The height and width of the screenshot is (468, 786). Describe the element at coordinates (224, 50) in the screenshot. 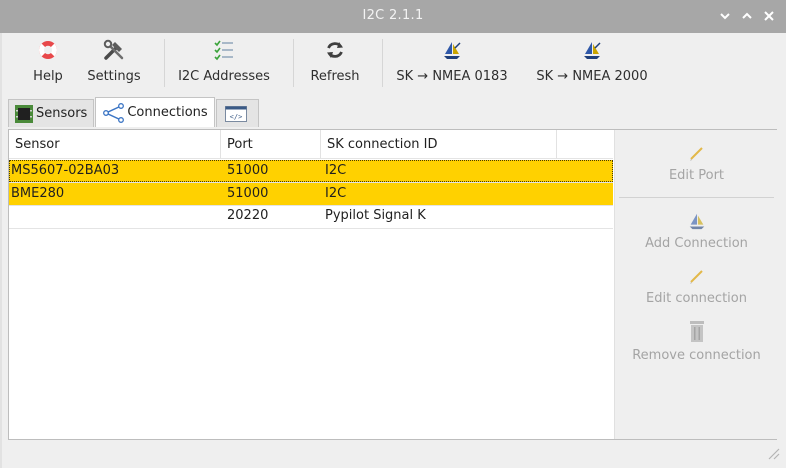

I see `checklist-icon` at that location.